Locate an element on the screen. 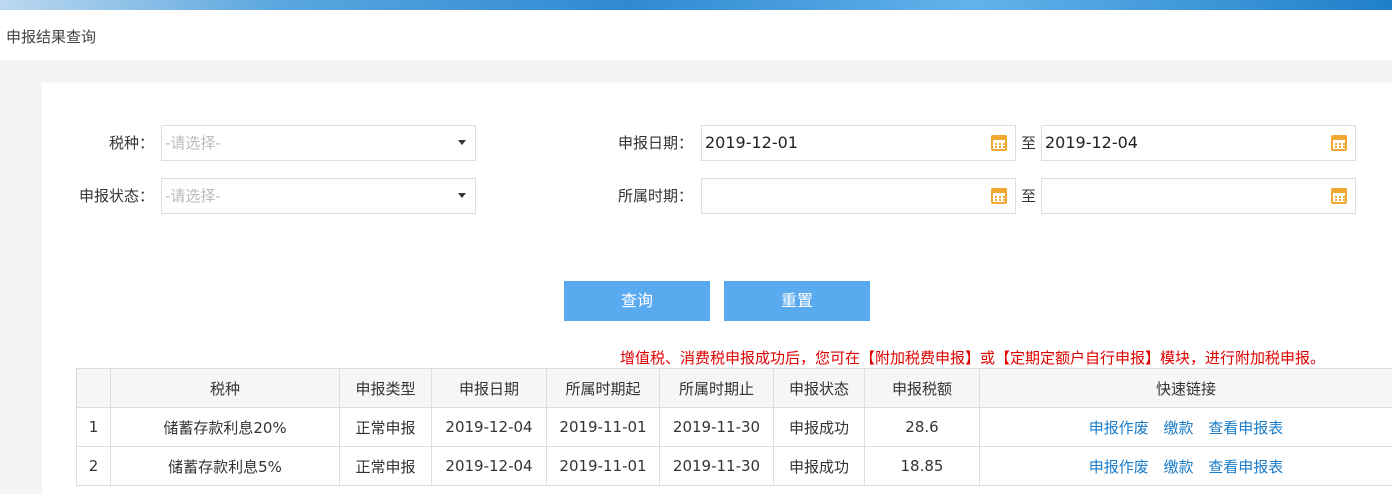 The image size is (1392, 494). status-label: 申报状态： is located at coordinates (117, 196).